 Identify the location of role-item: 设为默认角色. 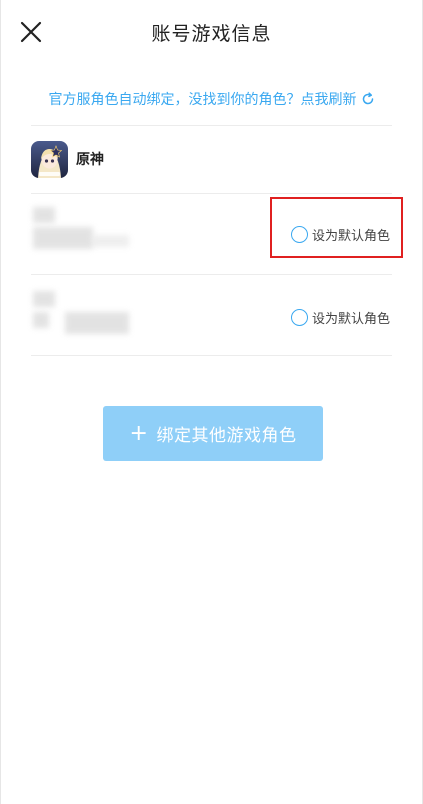
(211, 314).